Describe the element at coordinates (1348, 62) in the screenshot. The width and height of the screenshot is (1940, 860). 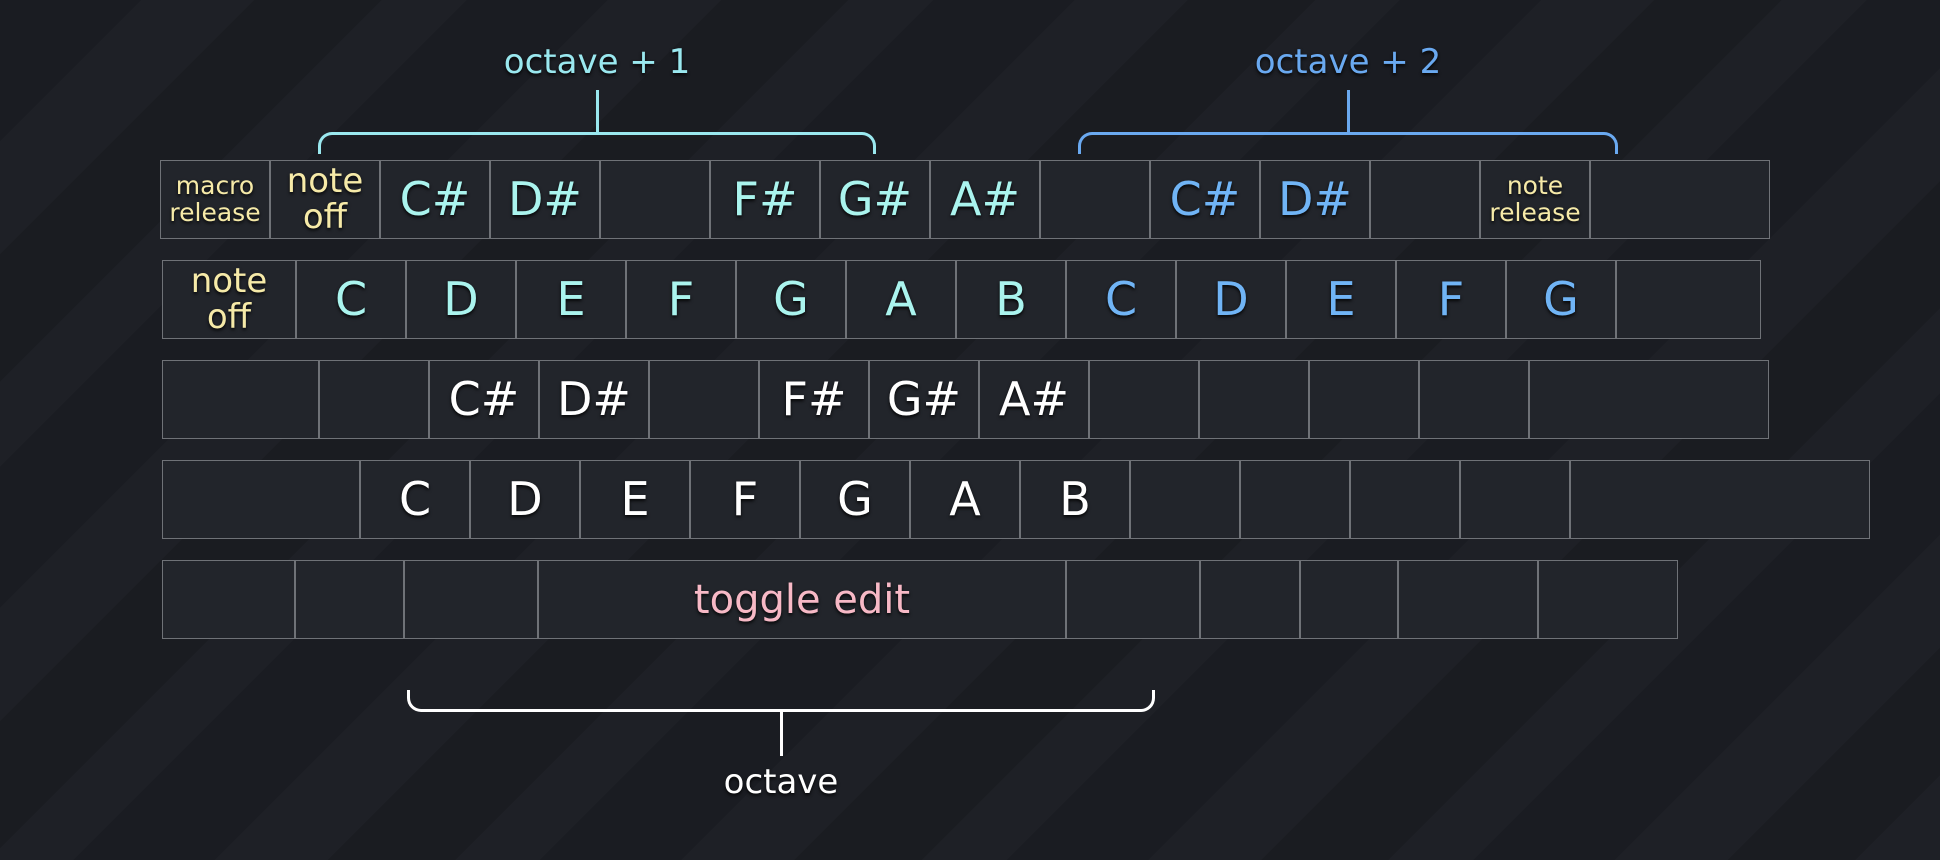
I see `octave-plus-2-label: octave + 2` at that location.